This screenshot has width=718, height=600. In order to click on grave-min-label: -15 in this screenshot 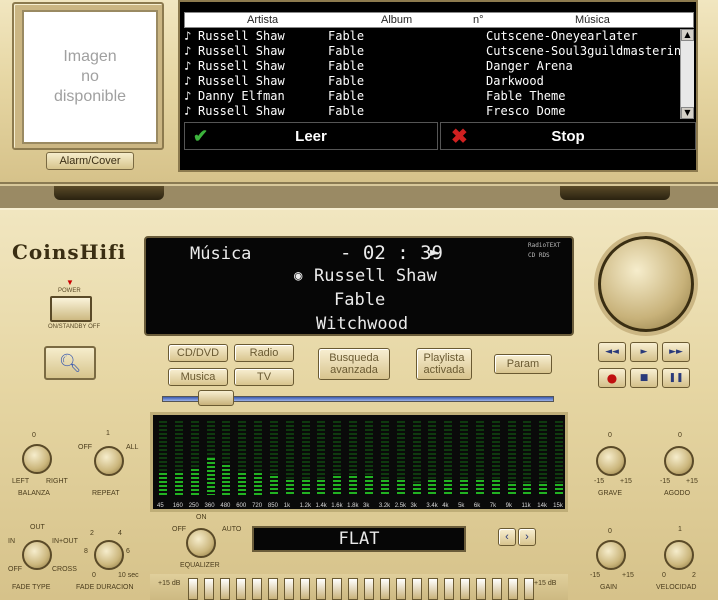, I will do `click(599, 481)`.